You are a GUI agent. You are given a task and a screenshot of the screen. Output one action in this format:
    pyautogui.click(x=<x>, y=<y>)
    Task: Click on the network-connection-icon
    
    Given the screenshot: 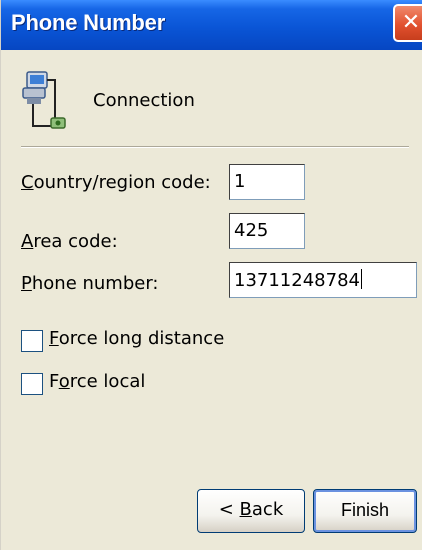 What is the action you would take?
    pyautogui.click(x=44, y=100)
    